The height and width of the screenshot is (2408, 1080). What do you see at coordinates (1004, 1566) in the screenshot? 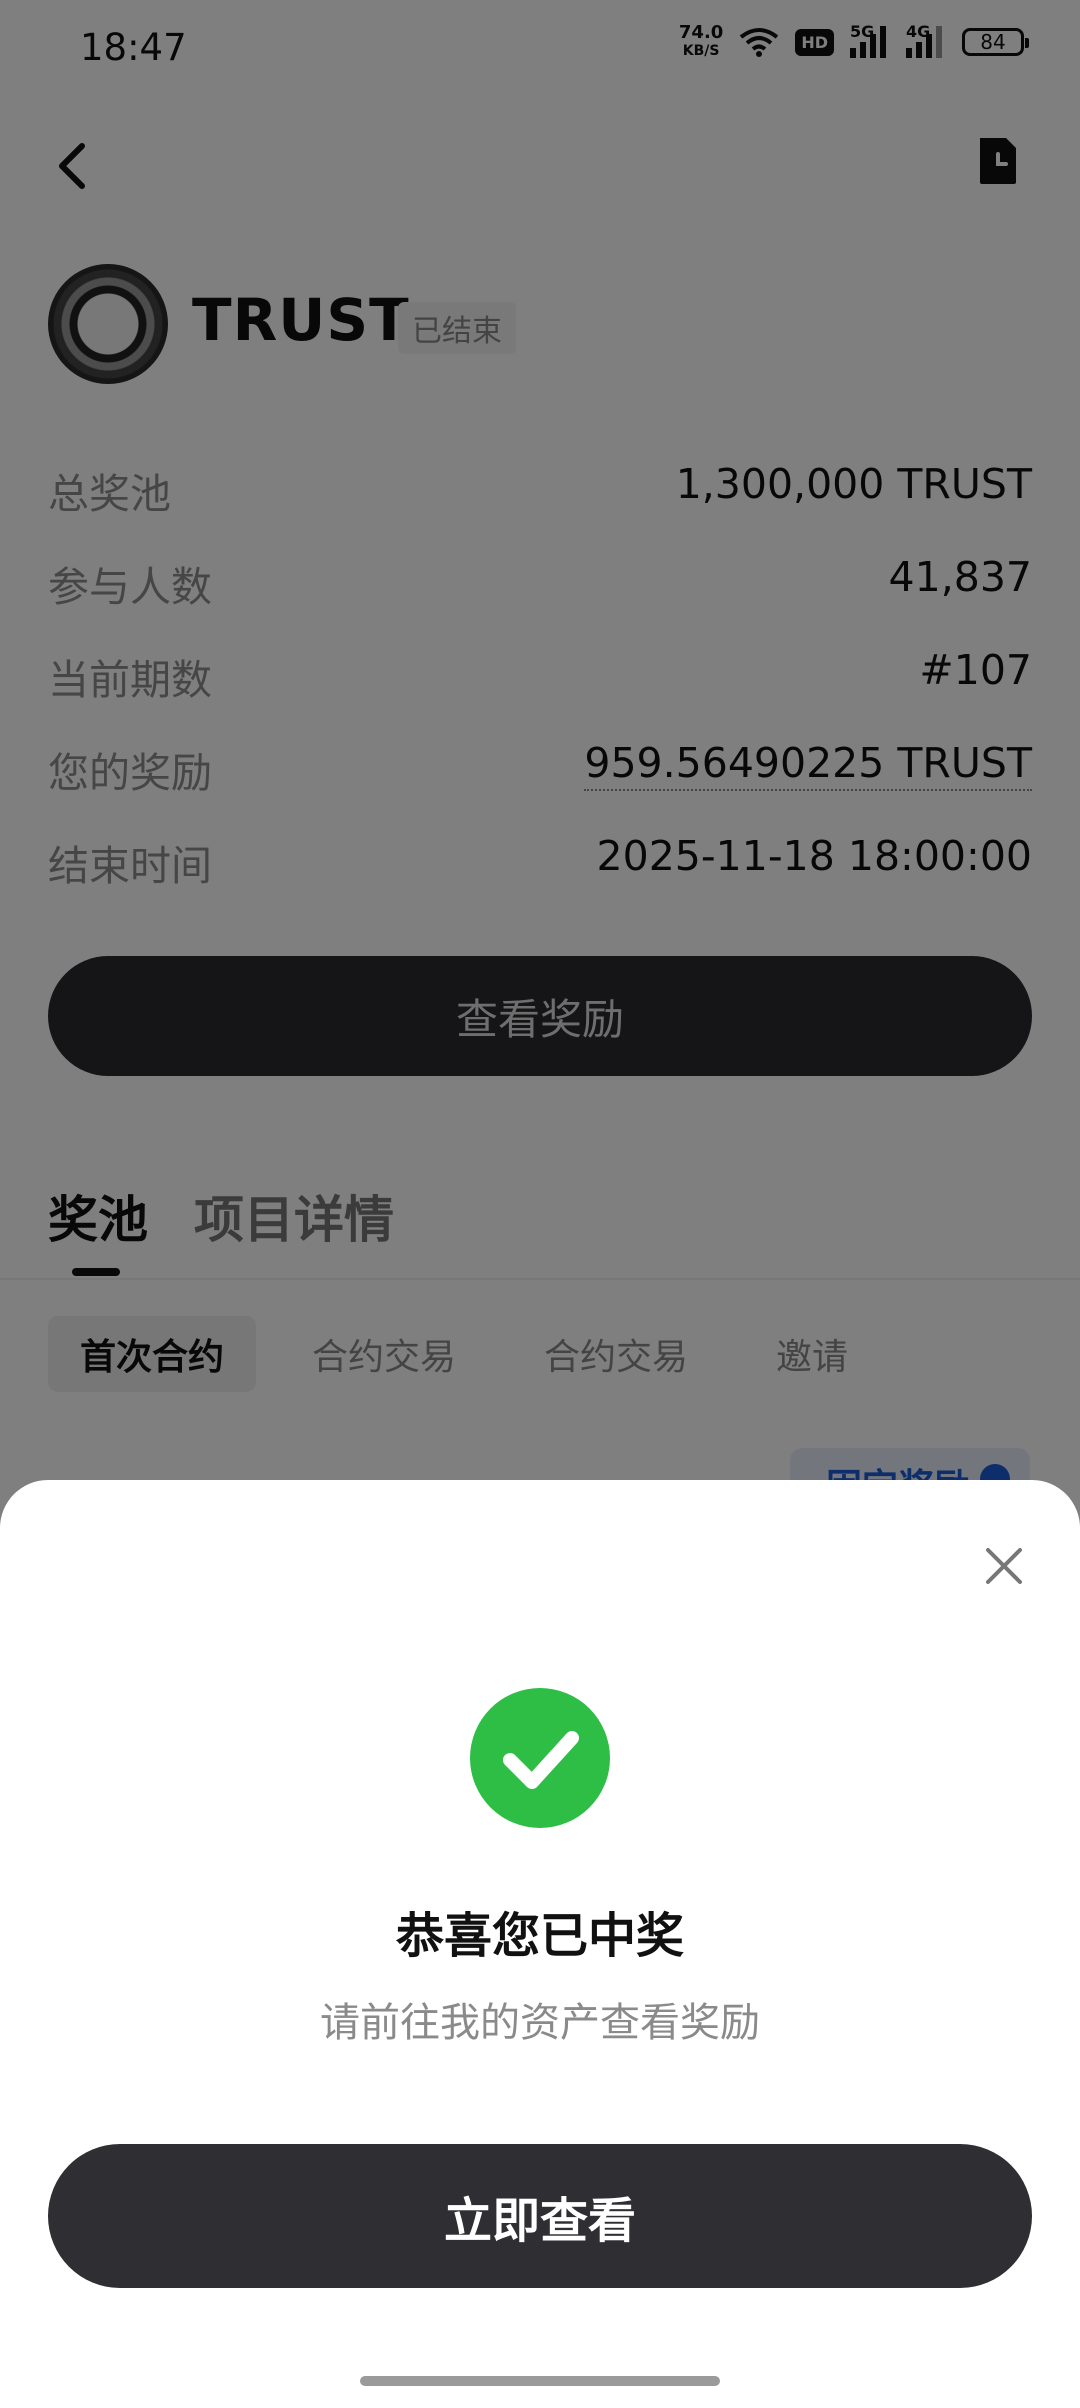
I see `close-icon` at bounding box center [1004, 1566].